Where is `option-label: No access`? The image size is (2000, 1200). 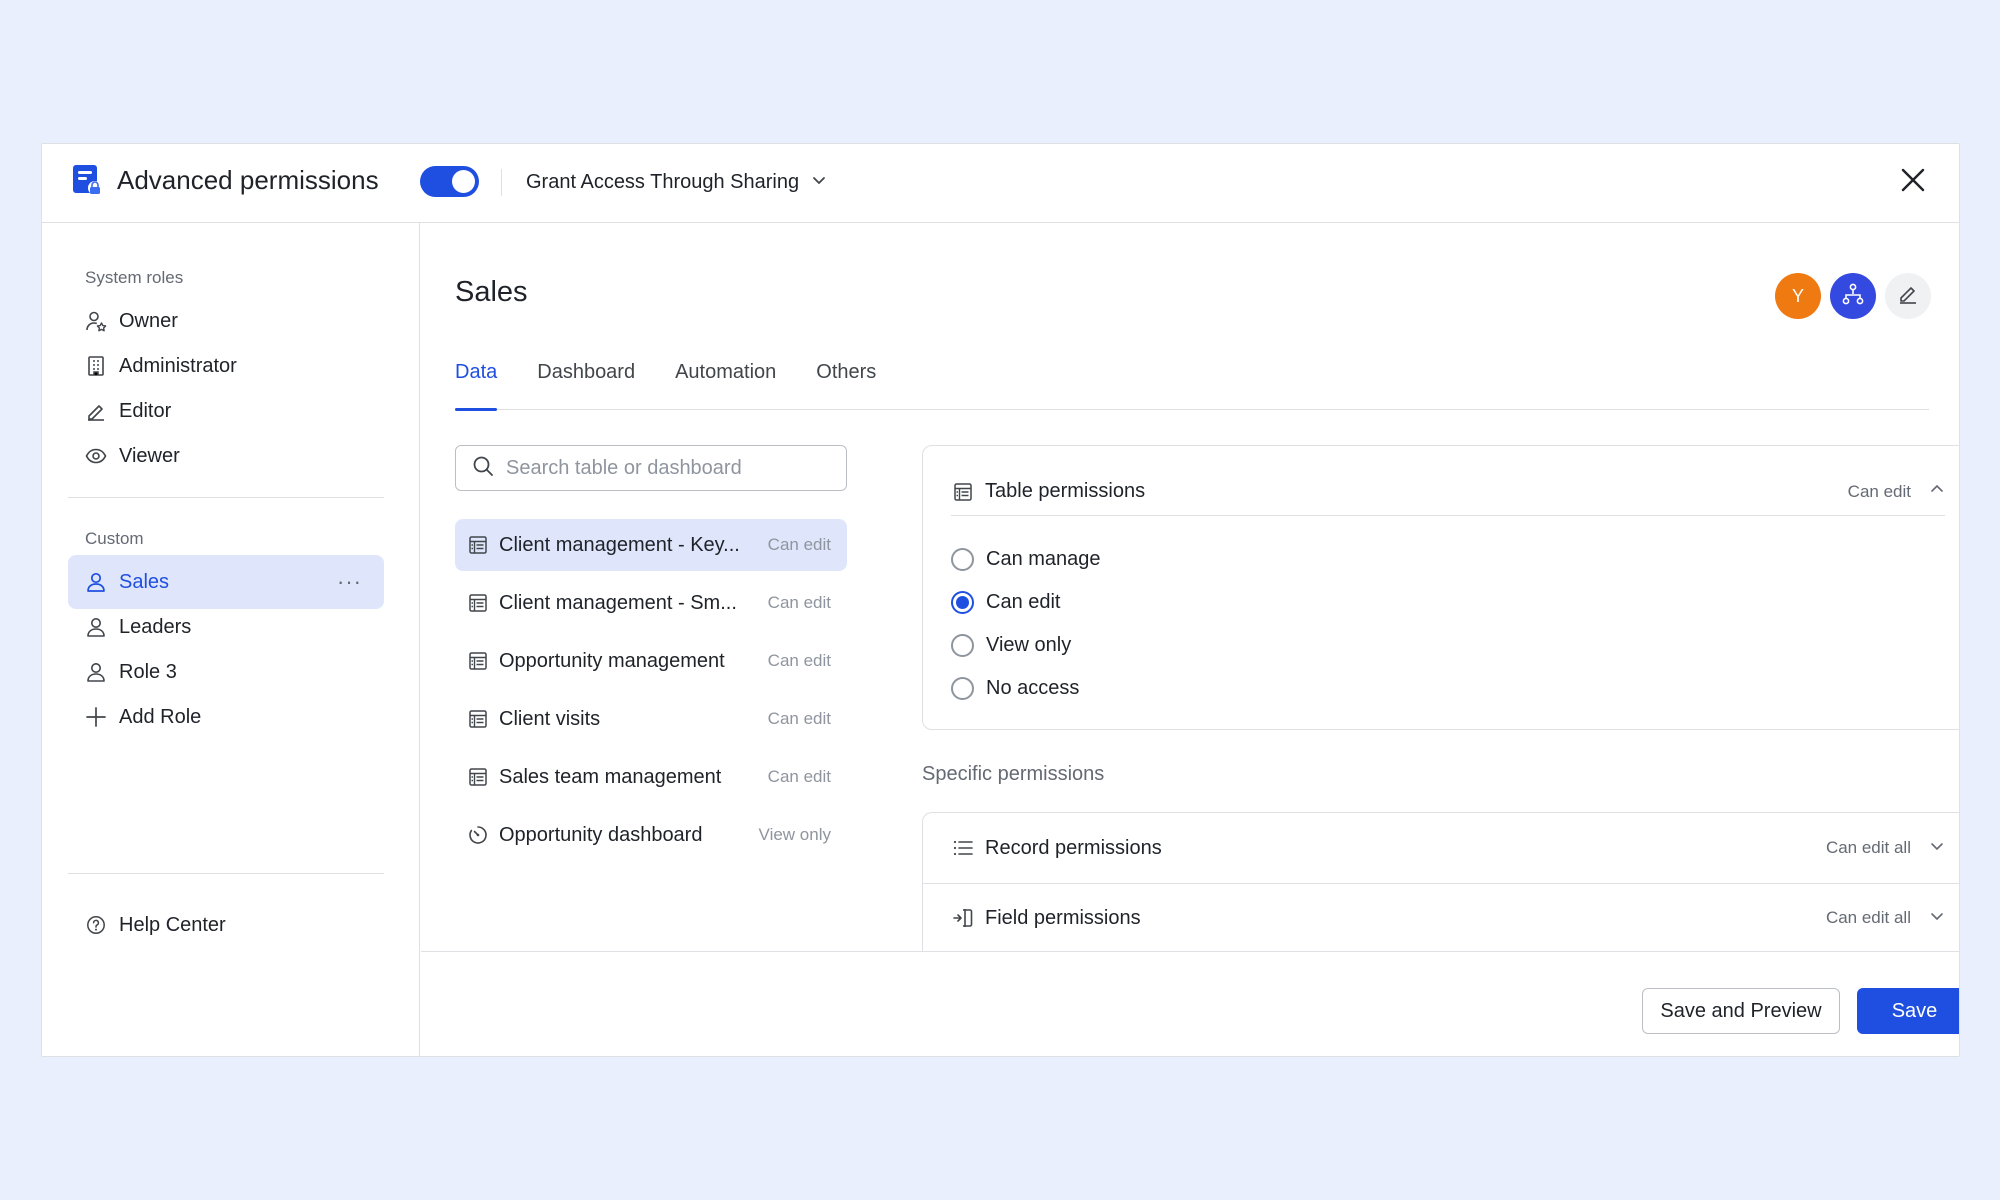 option-label: No access is located at coordinates (1033, 688).